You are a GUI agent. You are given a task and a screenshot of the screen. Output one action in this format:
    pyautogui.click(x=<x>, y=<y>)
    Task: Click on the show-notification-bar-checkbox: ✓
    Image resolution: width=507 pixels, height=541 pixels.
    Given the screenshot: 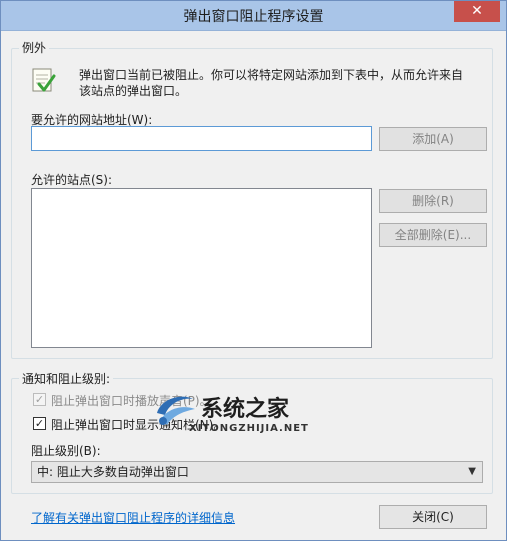 What is the action you would take?
    pyautogui.click(x=39, y=423)
    